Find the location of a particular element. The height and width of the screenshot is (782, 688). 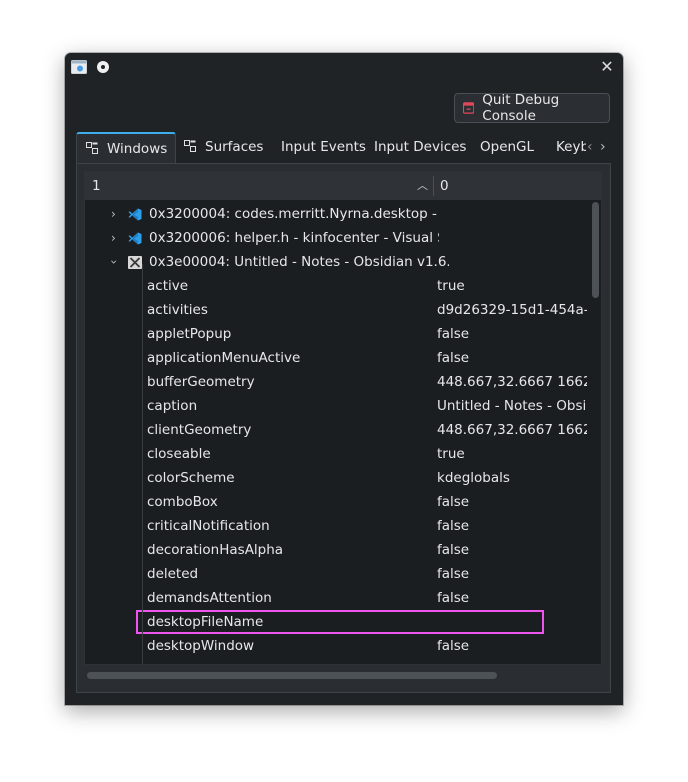

property-row: demandsAttention false is located at coordinates (338, 598).